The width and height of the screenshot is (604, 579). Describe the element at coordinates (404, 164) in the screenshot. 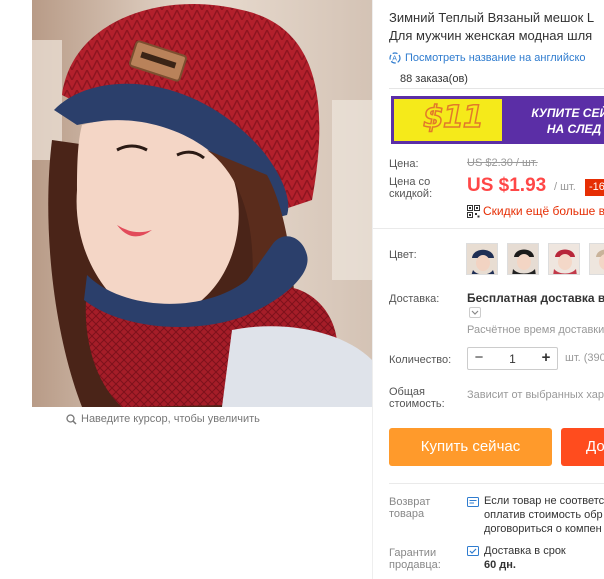

I see `price-label: Цена:` at that location.